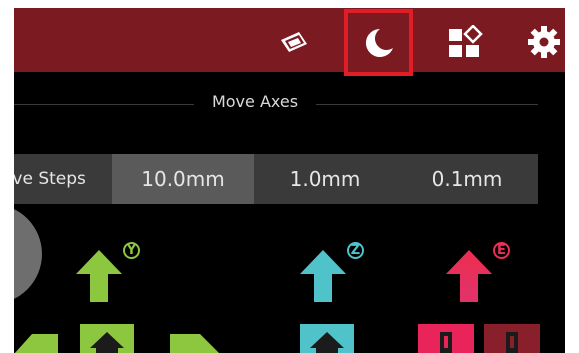  Describe the element at coordinates (544, 42) in the screenshot. I see `gear-icon` at that location.